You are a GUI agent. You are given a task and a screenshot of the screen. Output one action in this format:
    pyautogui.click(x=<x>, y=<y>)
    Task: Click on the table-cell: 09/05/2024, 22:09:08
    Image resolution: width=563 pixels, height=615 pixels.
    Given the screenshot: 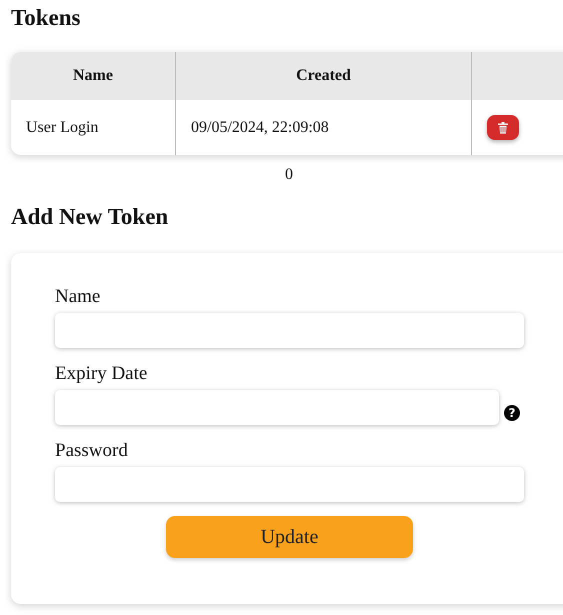 What is the action you would take?
    pyautogui.click(x=260, y=127)
    